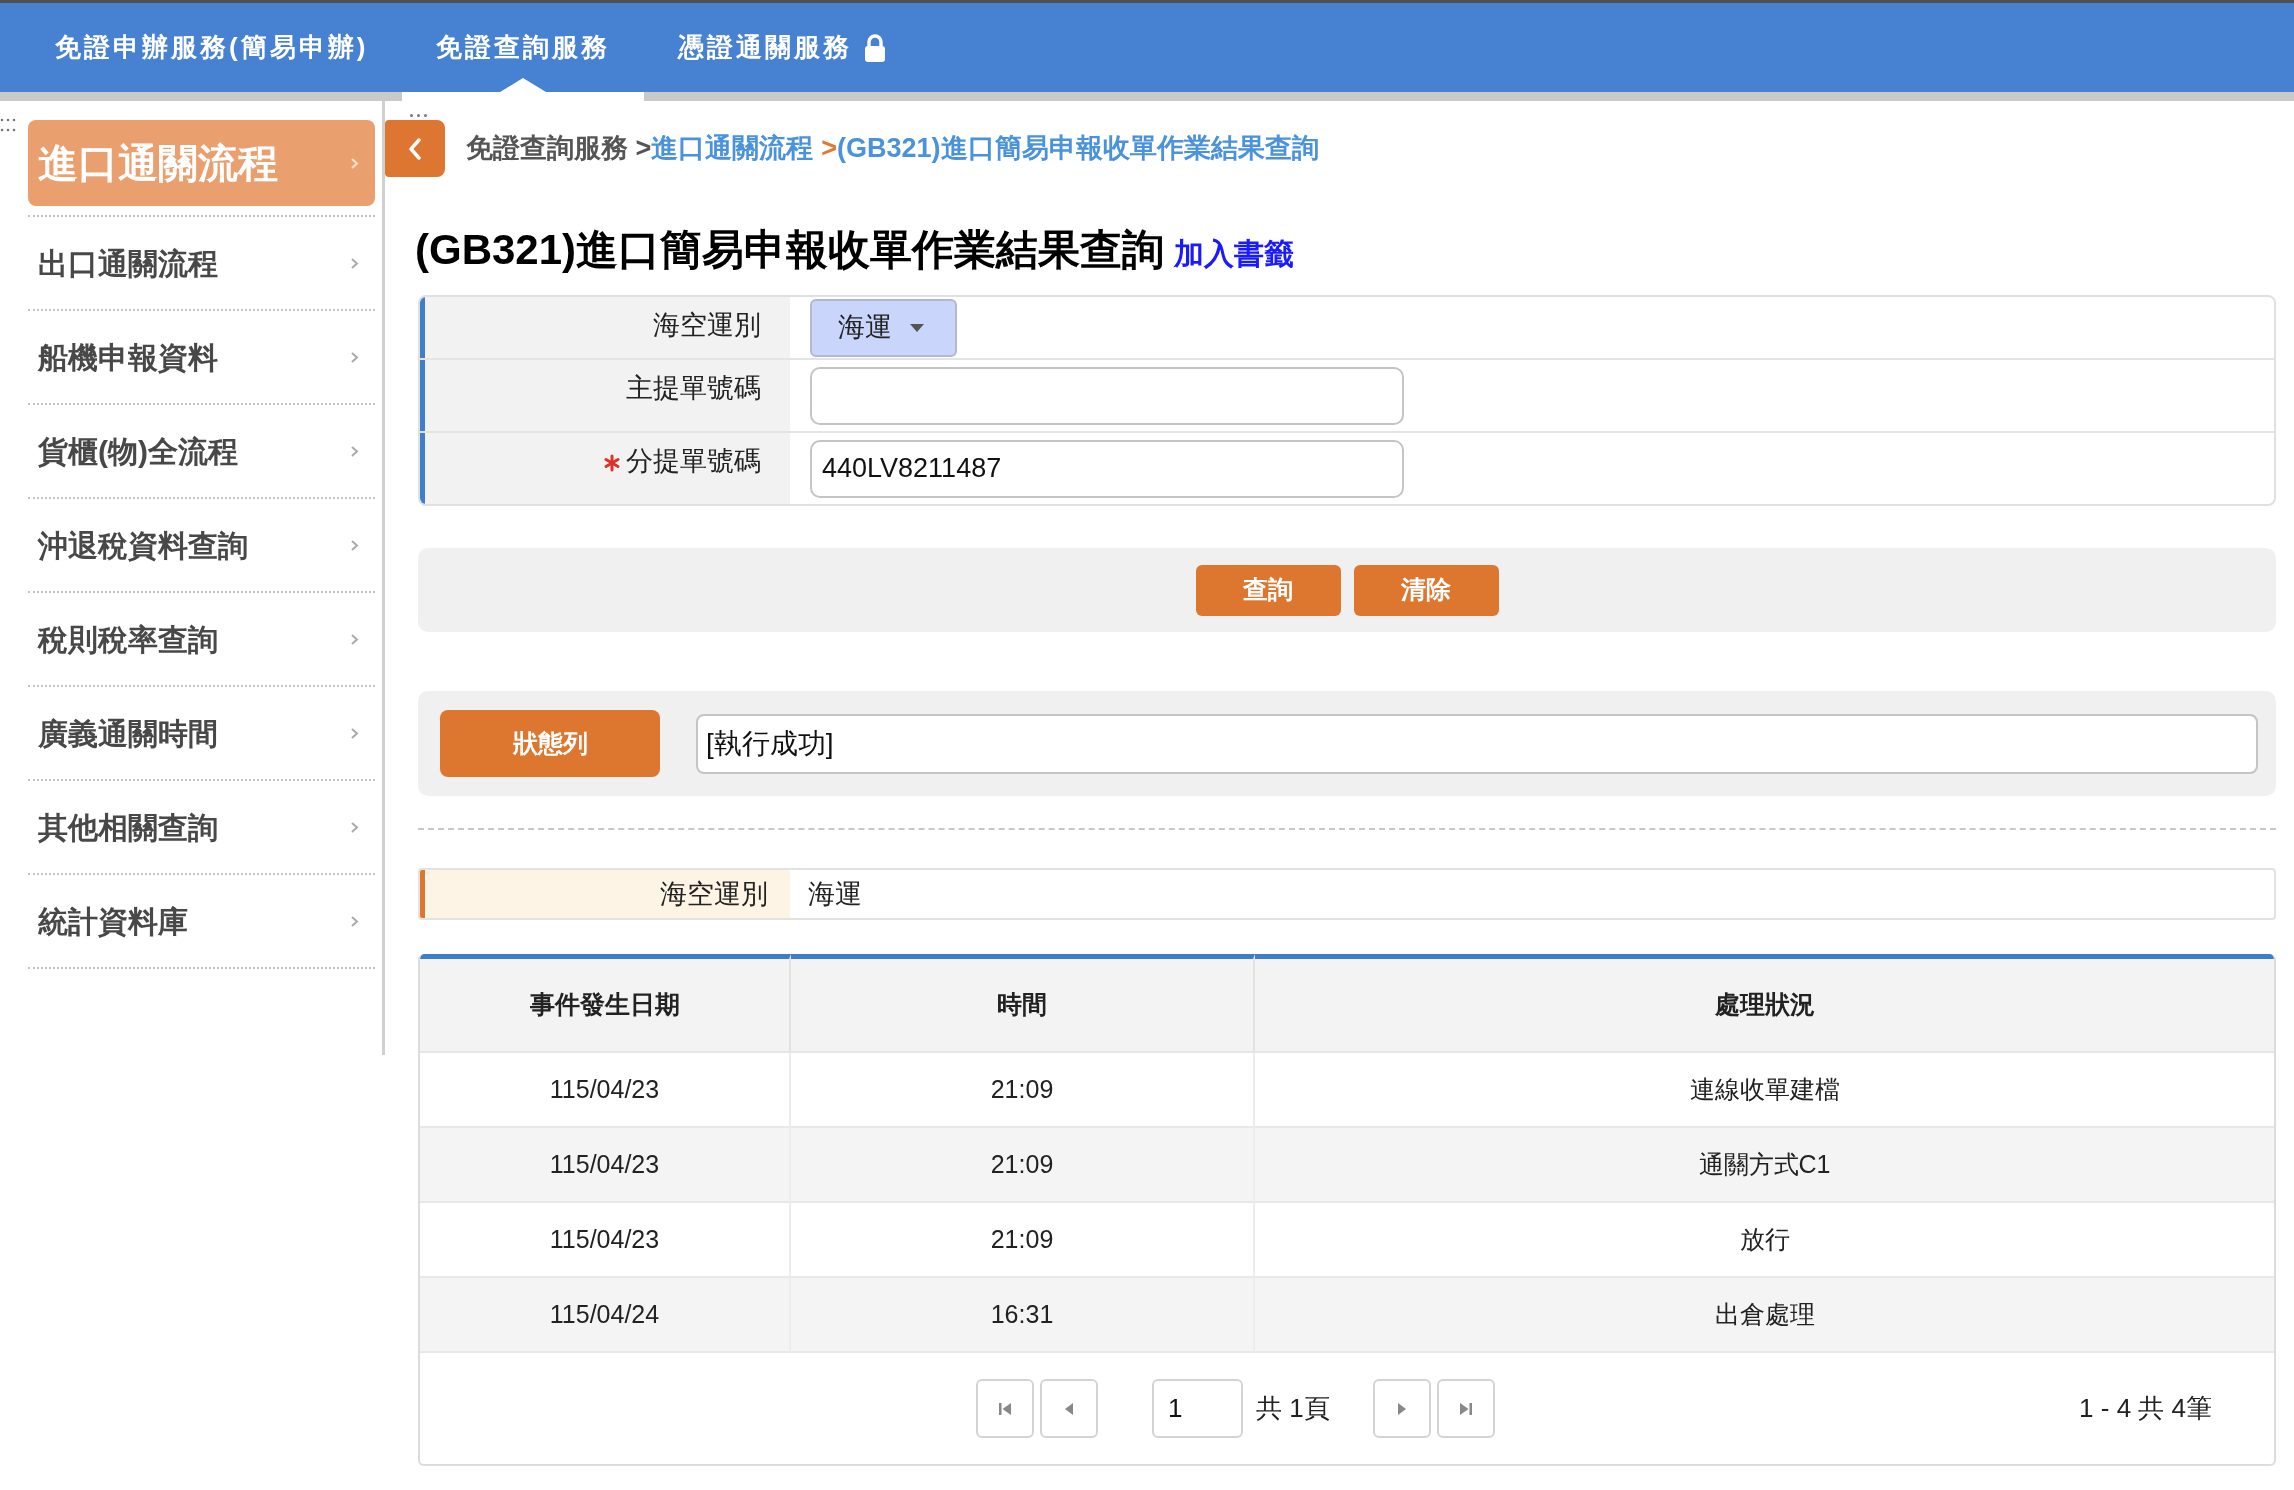  I want to click on column-header: 處理狀況, so click(1764, 1003).